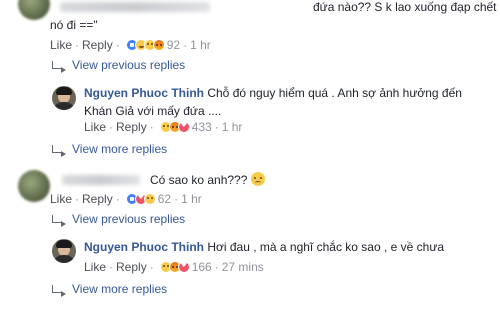  Describe the element at coordinates (164, 199) in the screenshot. I see `reaction-count: 62` at that location.